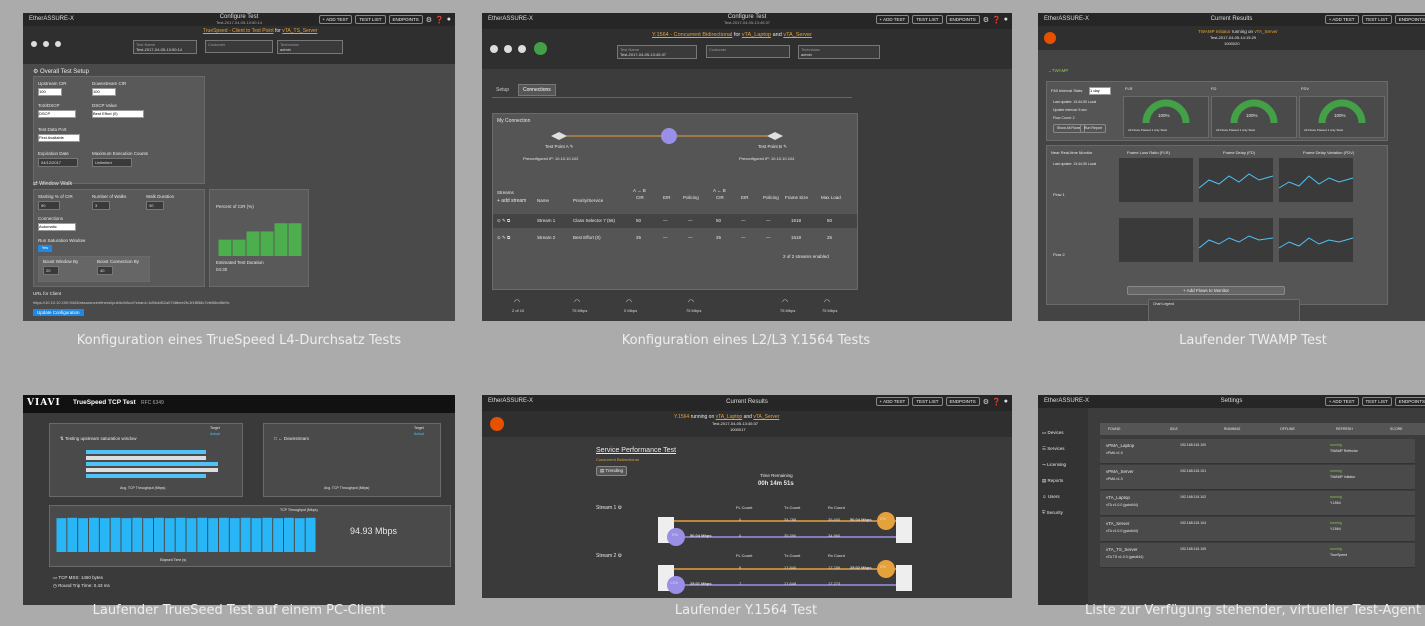 The image size is (1425, 626). What do you see at coordinates (537, 90) in the screenshot?
I see `tab-connections: Connections` at bounding box center [537, 90].